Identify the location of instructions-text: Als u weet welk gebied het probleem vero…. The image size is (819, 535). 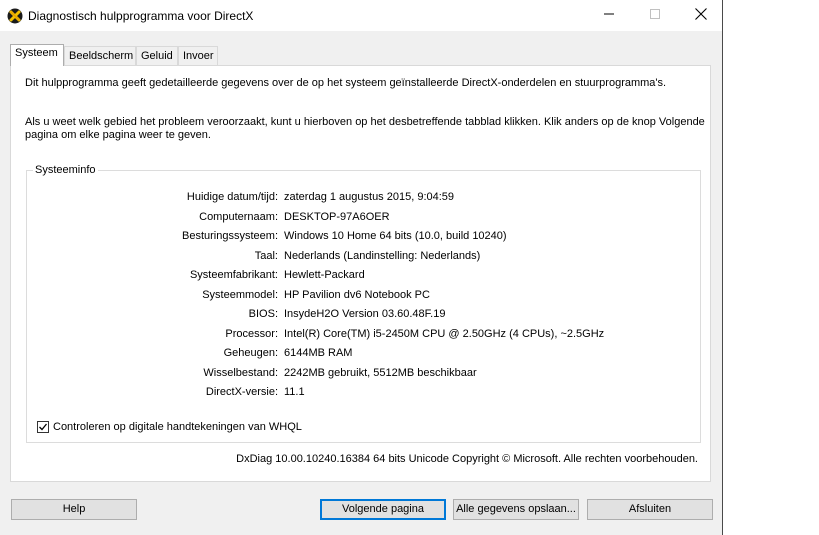
(365, 128).